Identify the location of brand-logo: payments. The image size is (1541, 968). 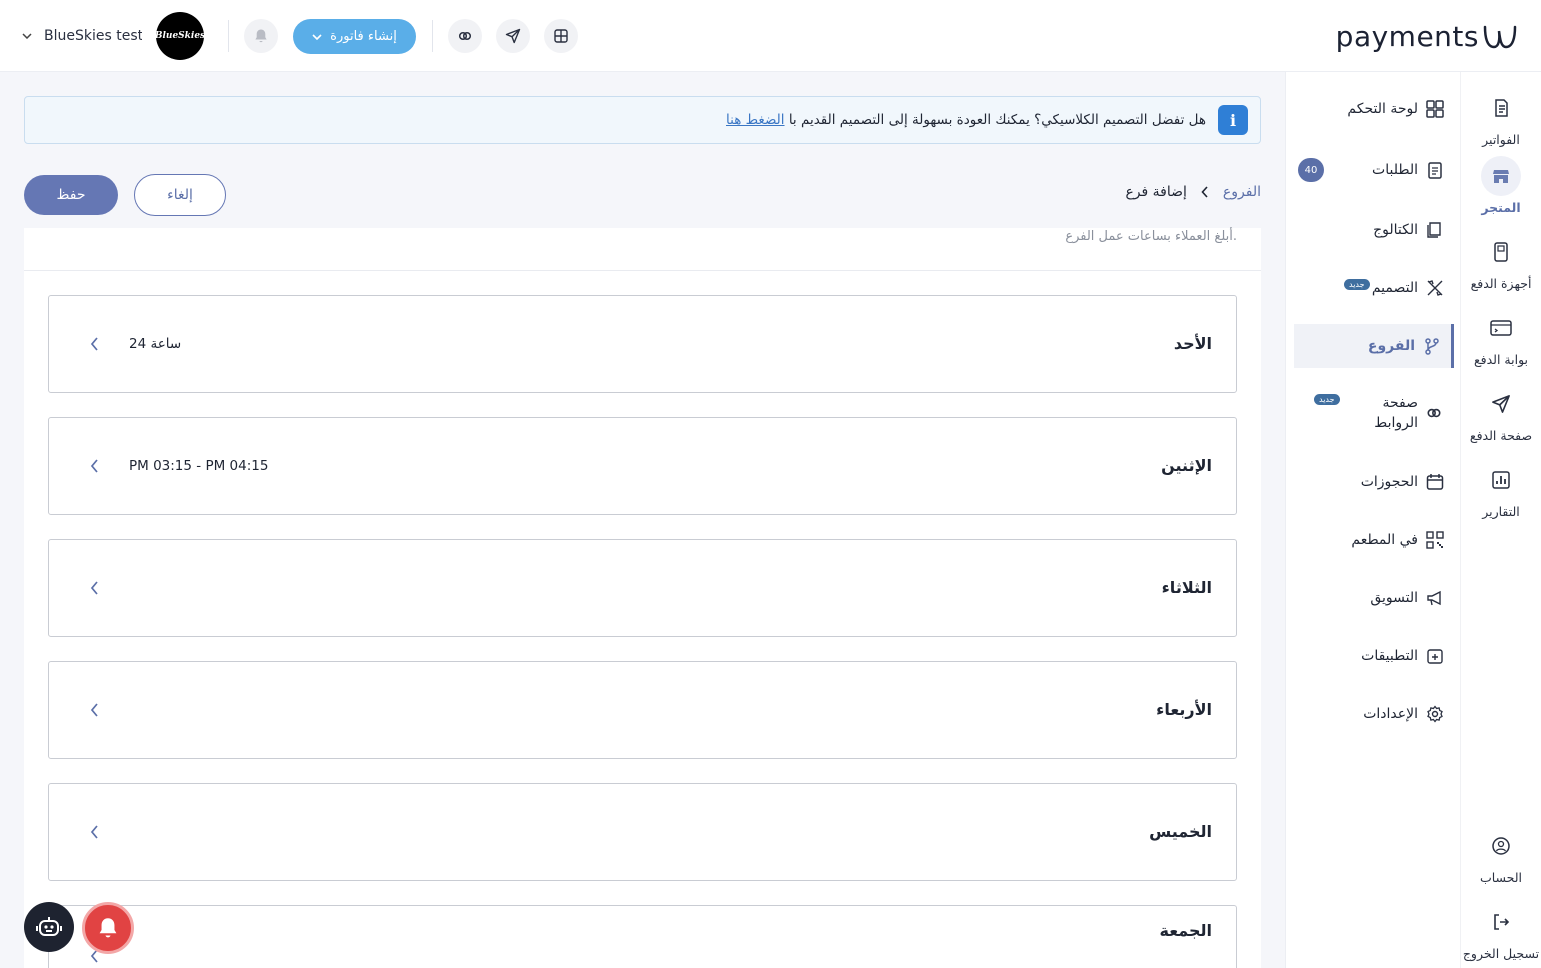
(1426, 36).